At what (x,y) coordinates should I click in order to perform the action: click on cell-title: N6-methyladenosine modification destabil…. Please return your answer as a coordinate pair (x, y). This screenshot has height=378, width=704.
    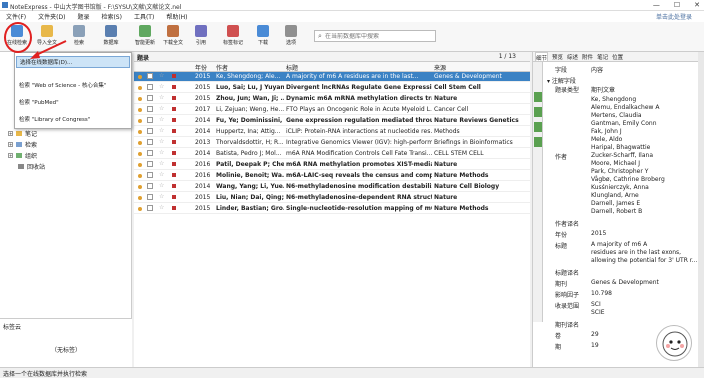
    Looking at the image, I should click on (359, 186).